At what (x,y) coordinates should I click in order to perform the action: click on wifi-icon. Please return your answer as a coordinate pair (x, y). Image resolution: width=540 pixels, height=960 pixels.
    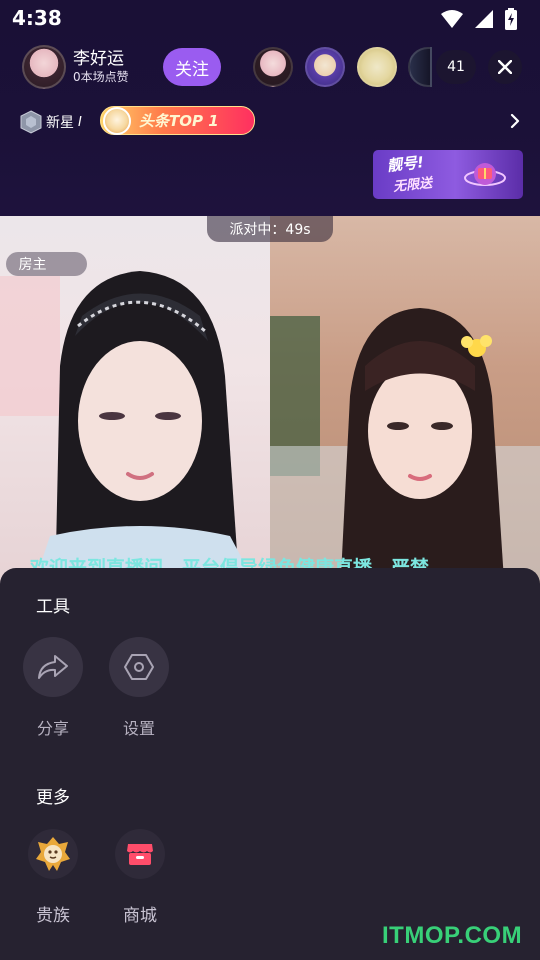
    Looking at the image, I should click on (452, 19).